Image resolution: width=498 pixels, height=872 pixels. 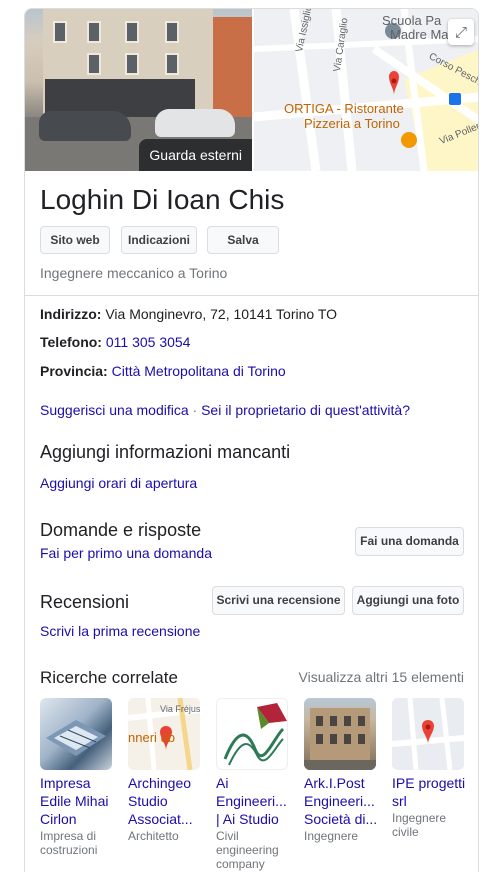 What do you see at coordinates (352, 123) in the screenshot?
I see `map-poi-line2: Pizzeria a Torino` at bounding box center [352, 123].